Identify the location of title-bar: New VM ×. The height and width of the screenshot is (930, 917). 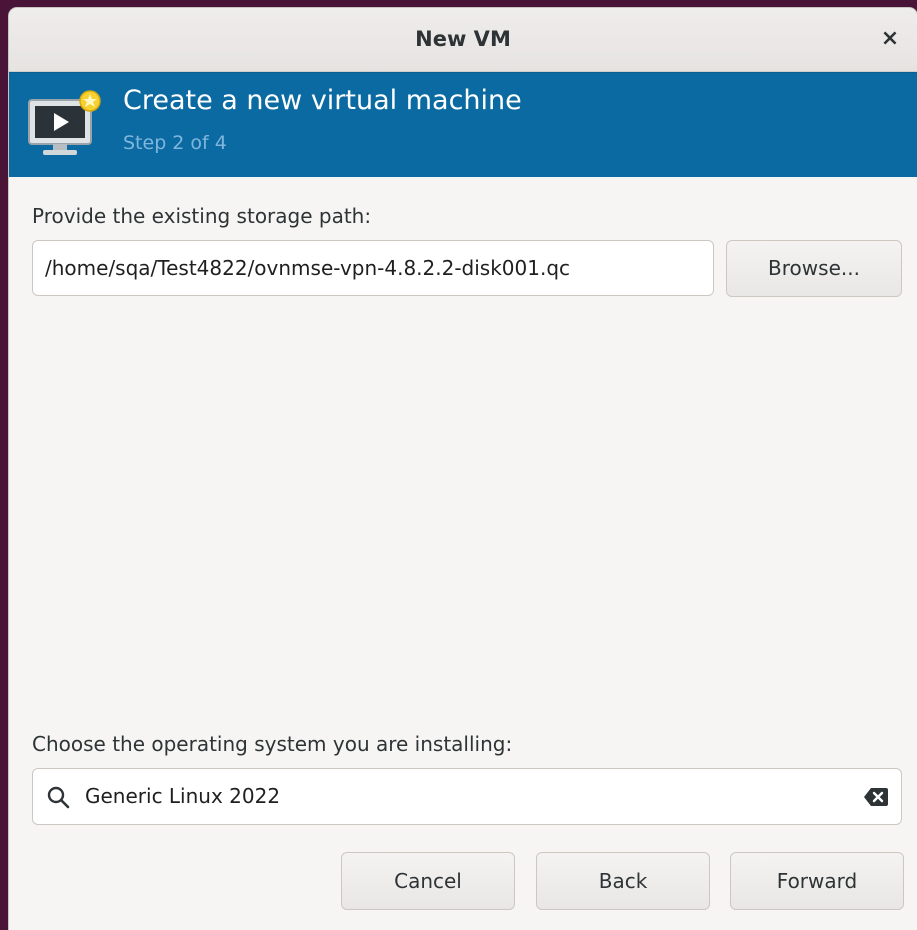
(463, 40).